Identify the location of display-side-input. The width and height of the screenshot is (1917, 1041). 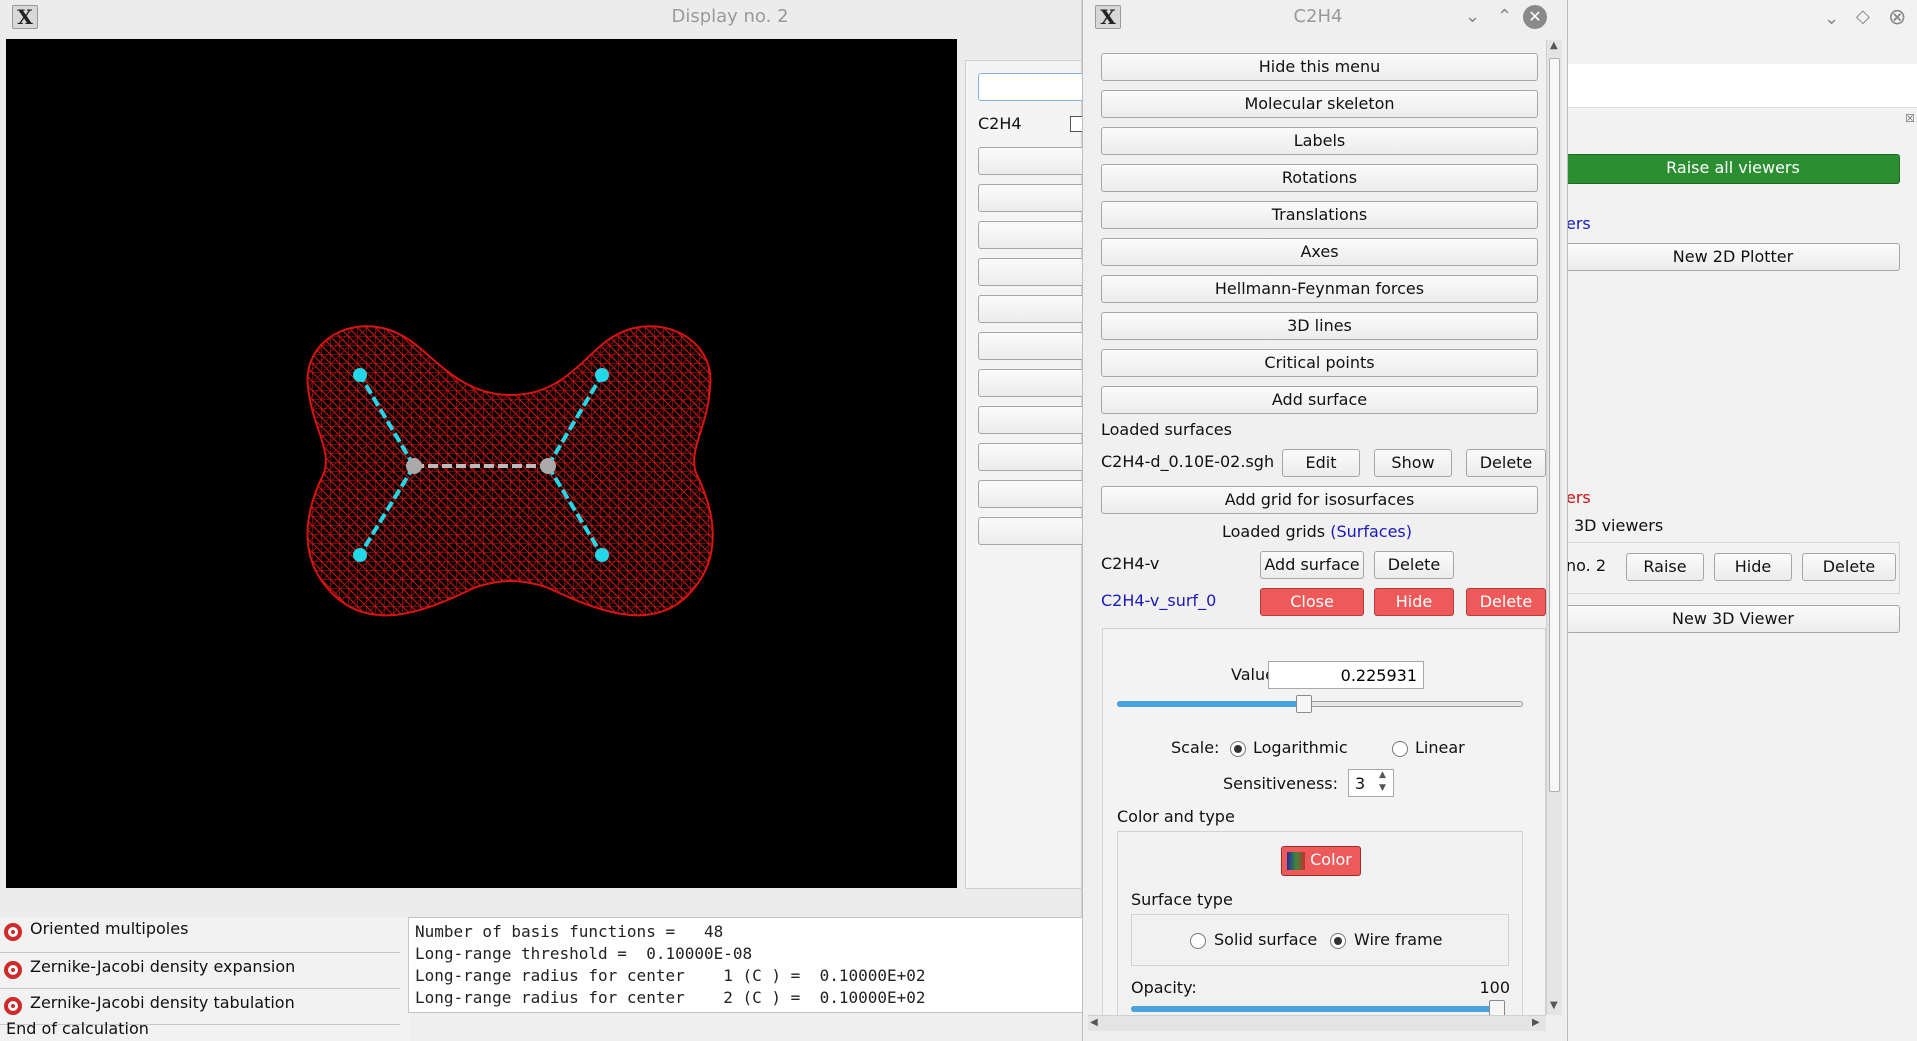
(1033, 87).